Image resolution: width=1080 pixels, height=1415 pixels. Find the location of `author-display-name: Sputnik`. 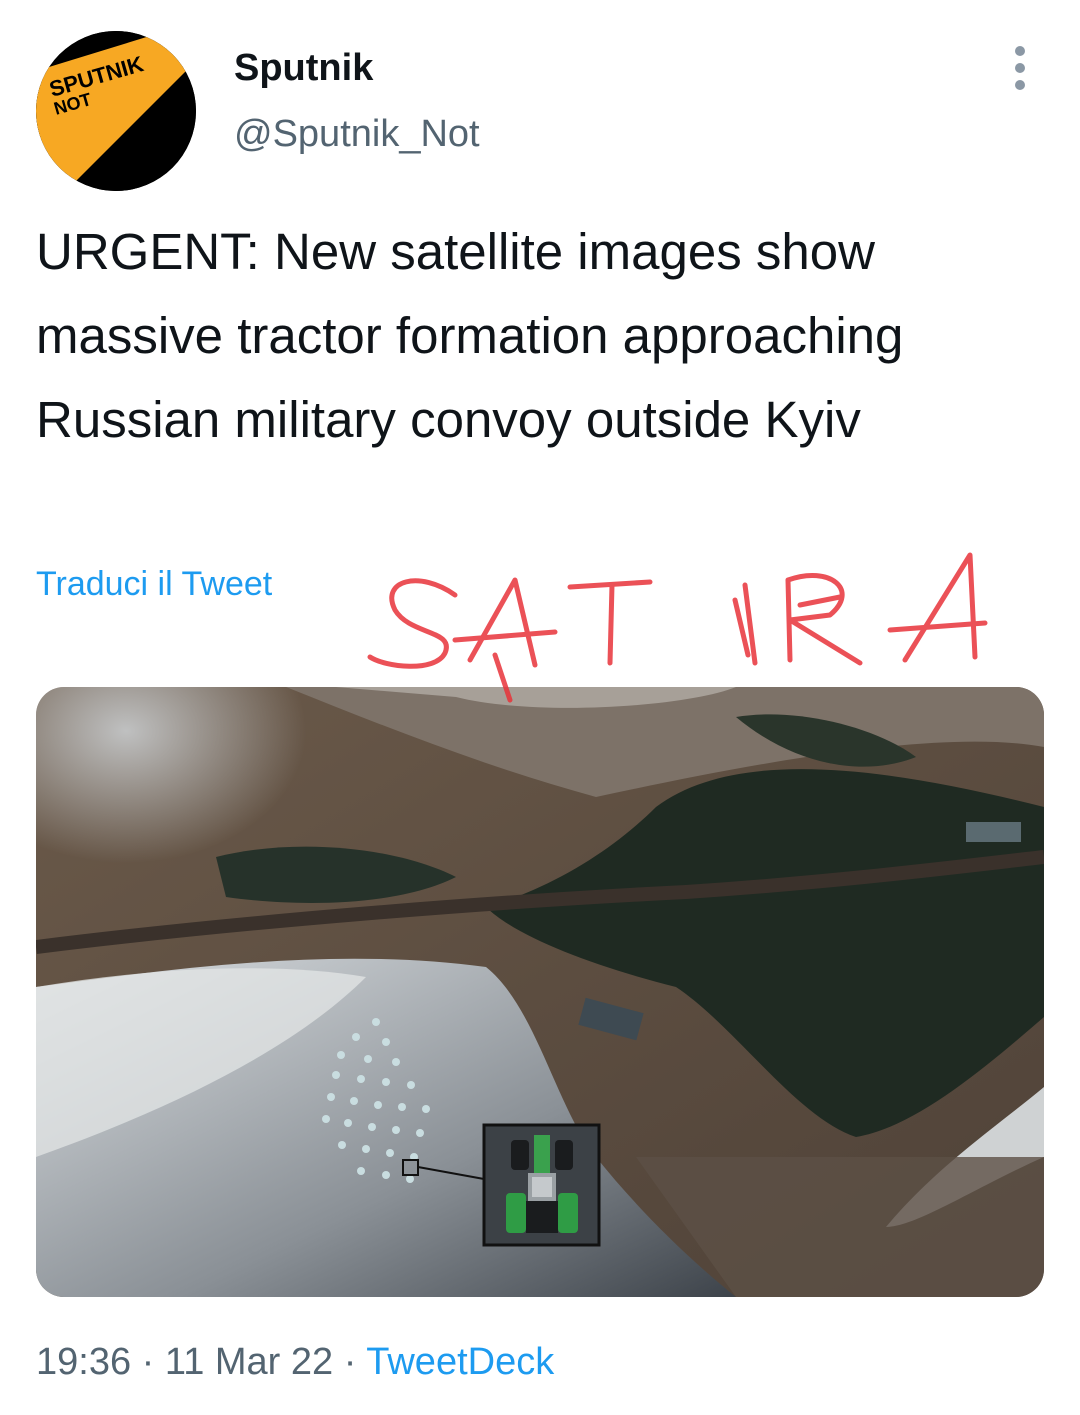

author-display-name: Sputnik is located at coordinates (303, 68).